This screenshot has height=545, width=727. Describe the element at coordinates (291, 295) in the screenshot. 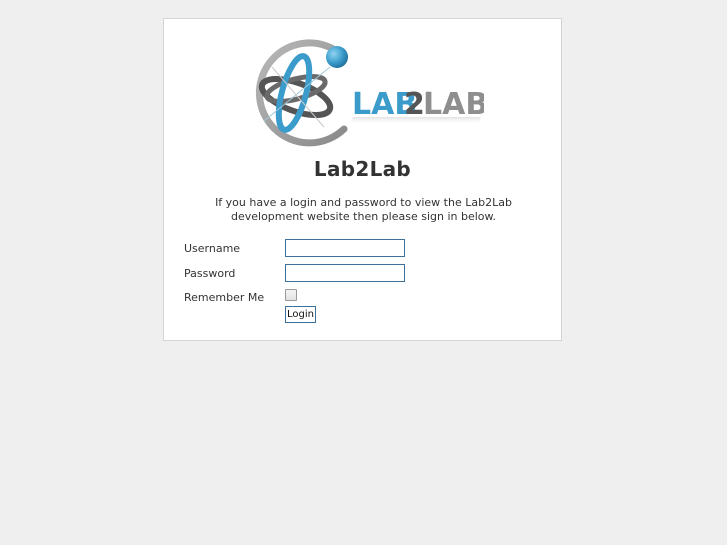

I see `remember-me-checkbox` at that location.